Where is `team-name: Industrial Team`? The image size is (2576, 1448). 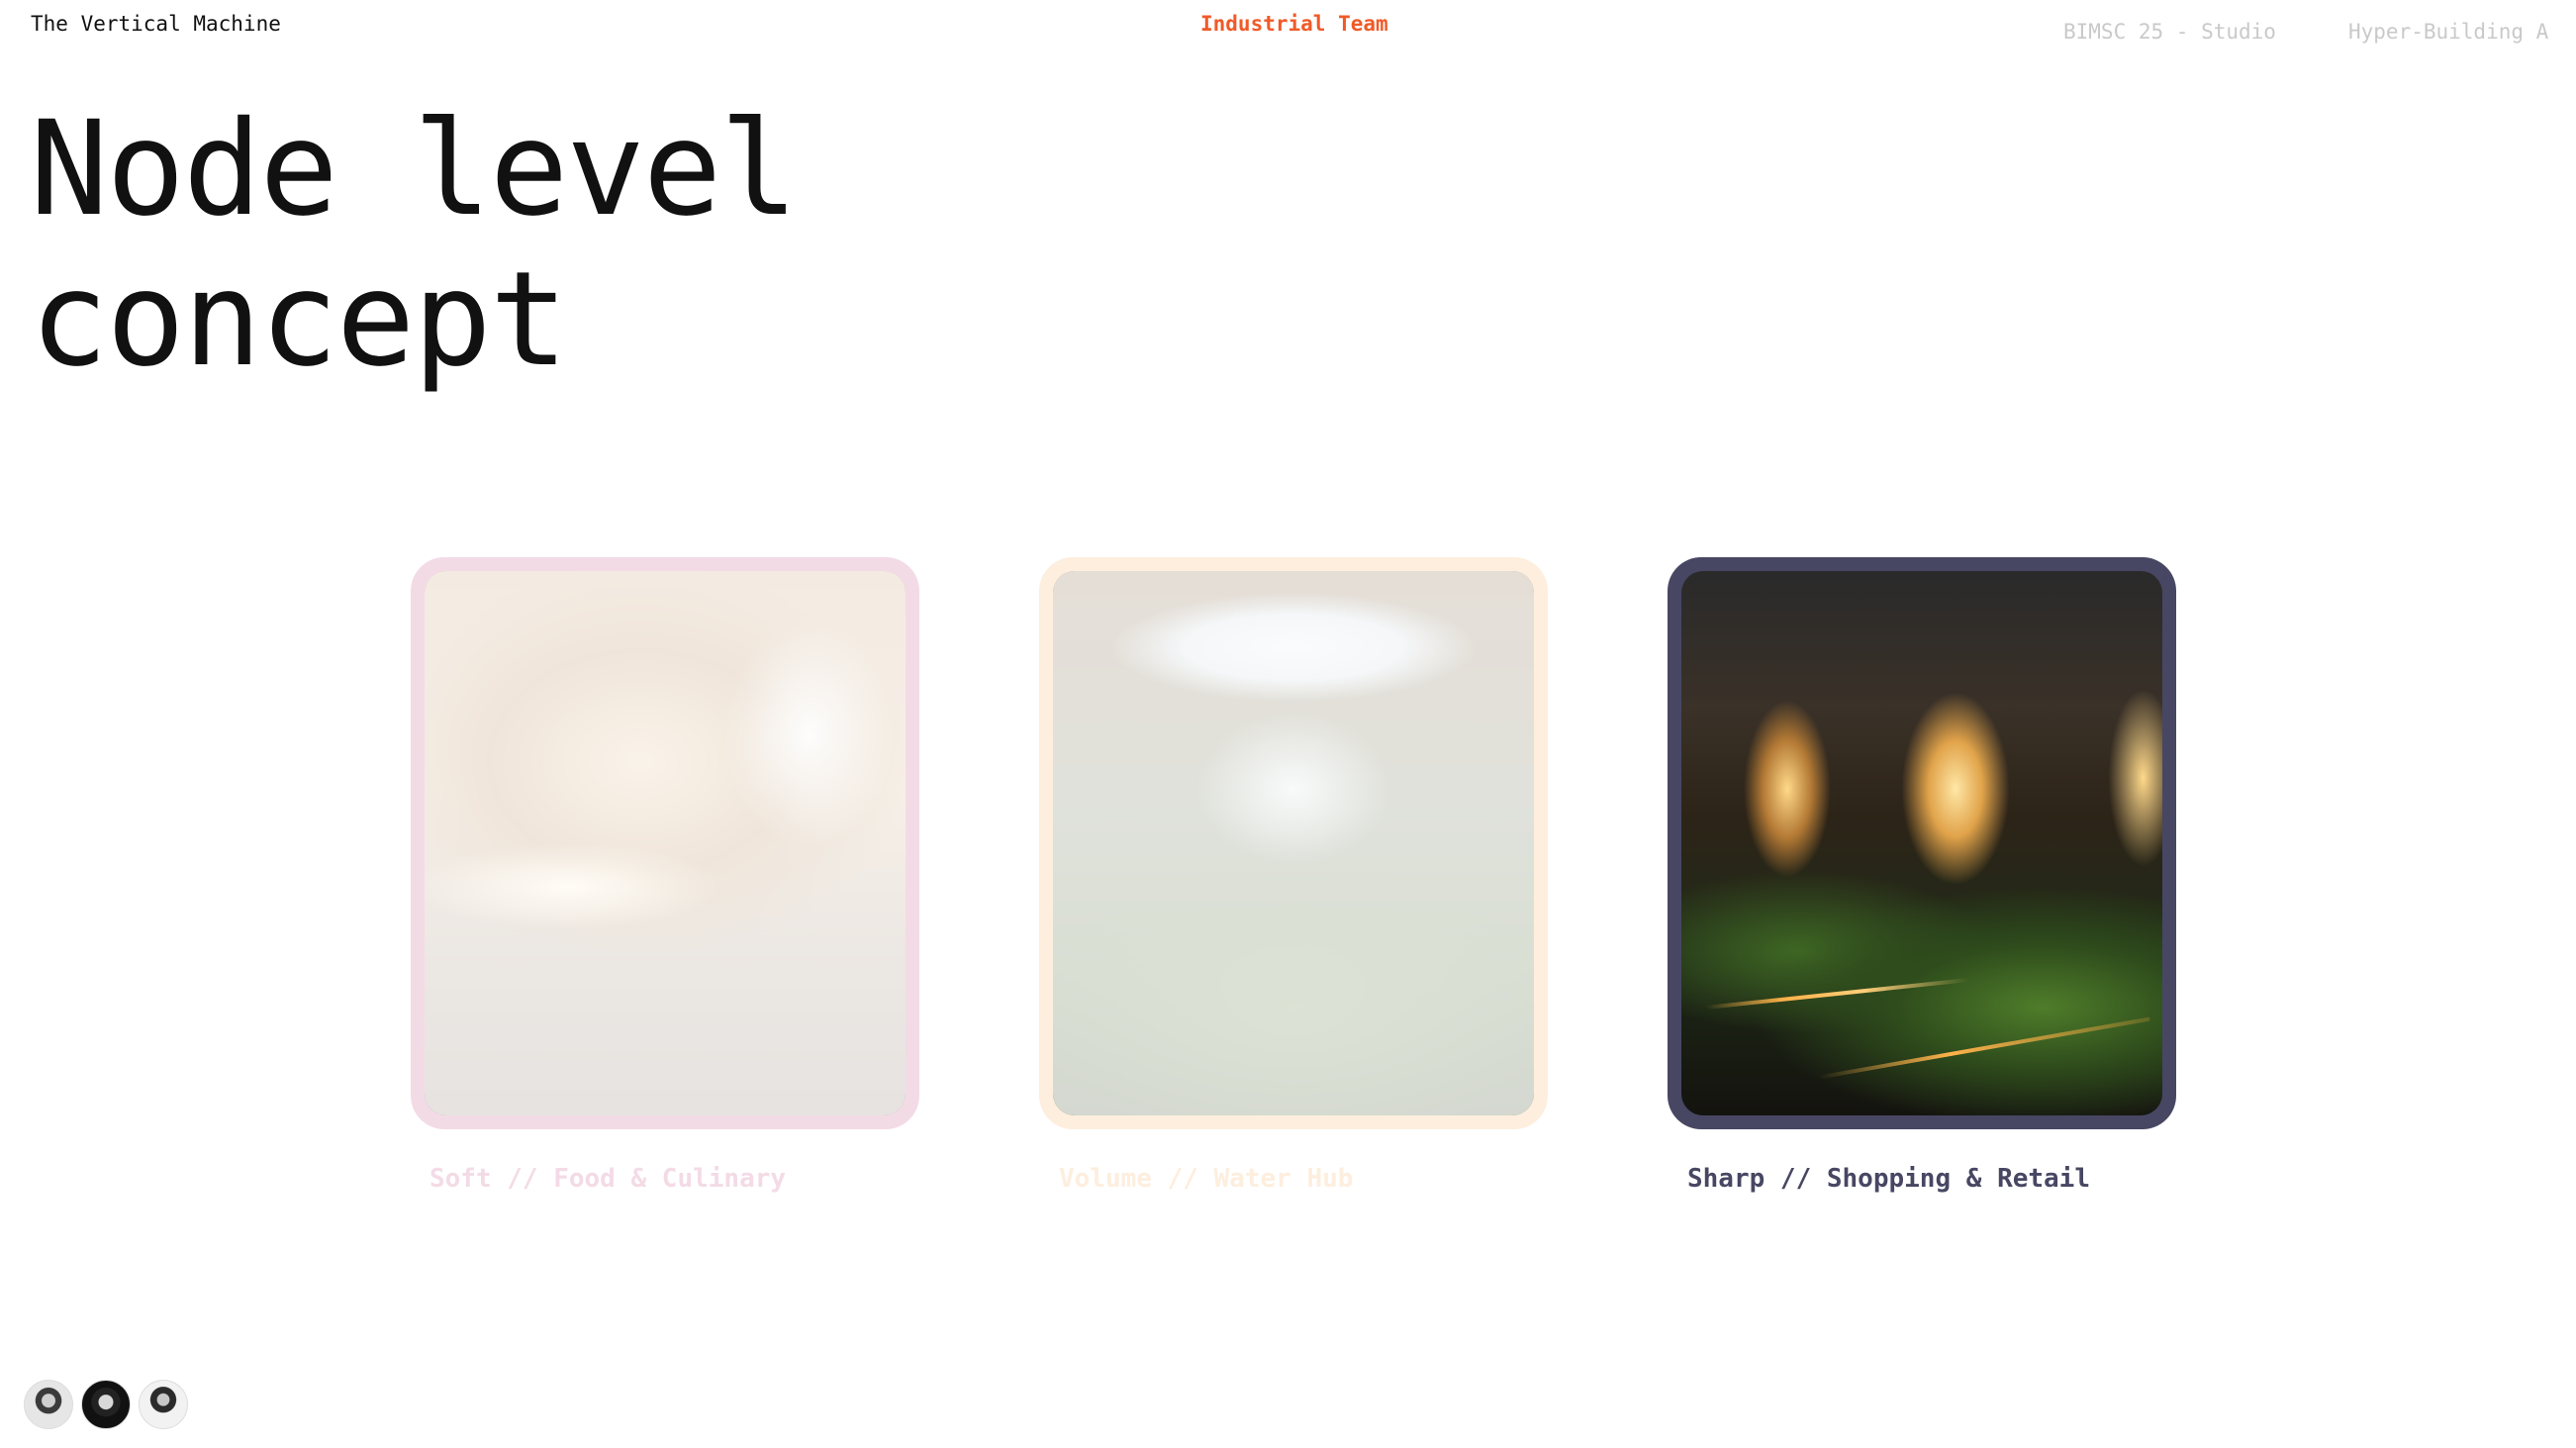 team-name: Industrial Team is located at coordinates (1294, 24).